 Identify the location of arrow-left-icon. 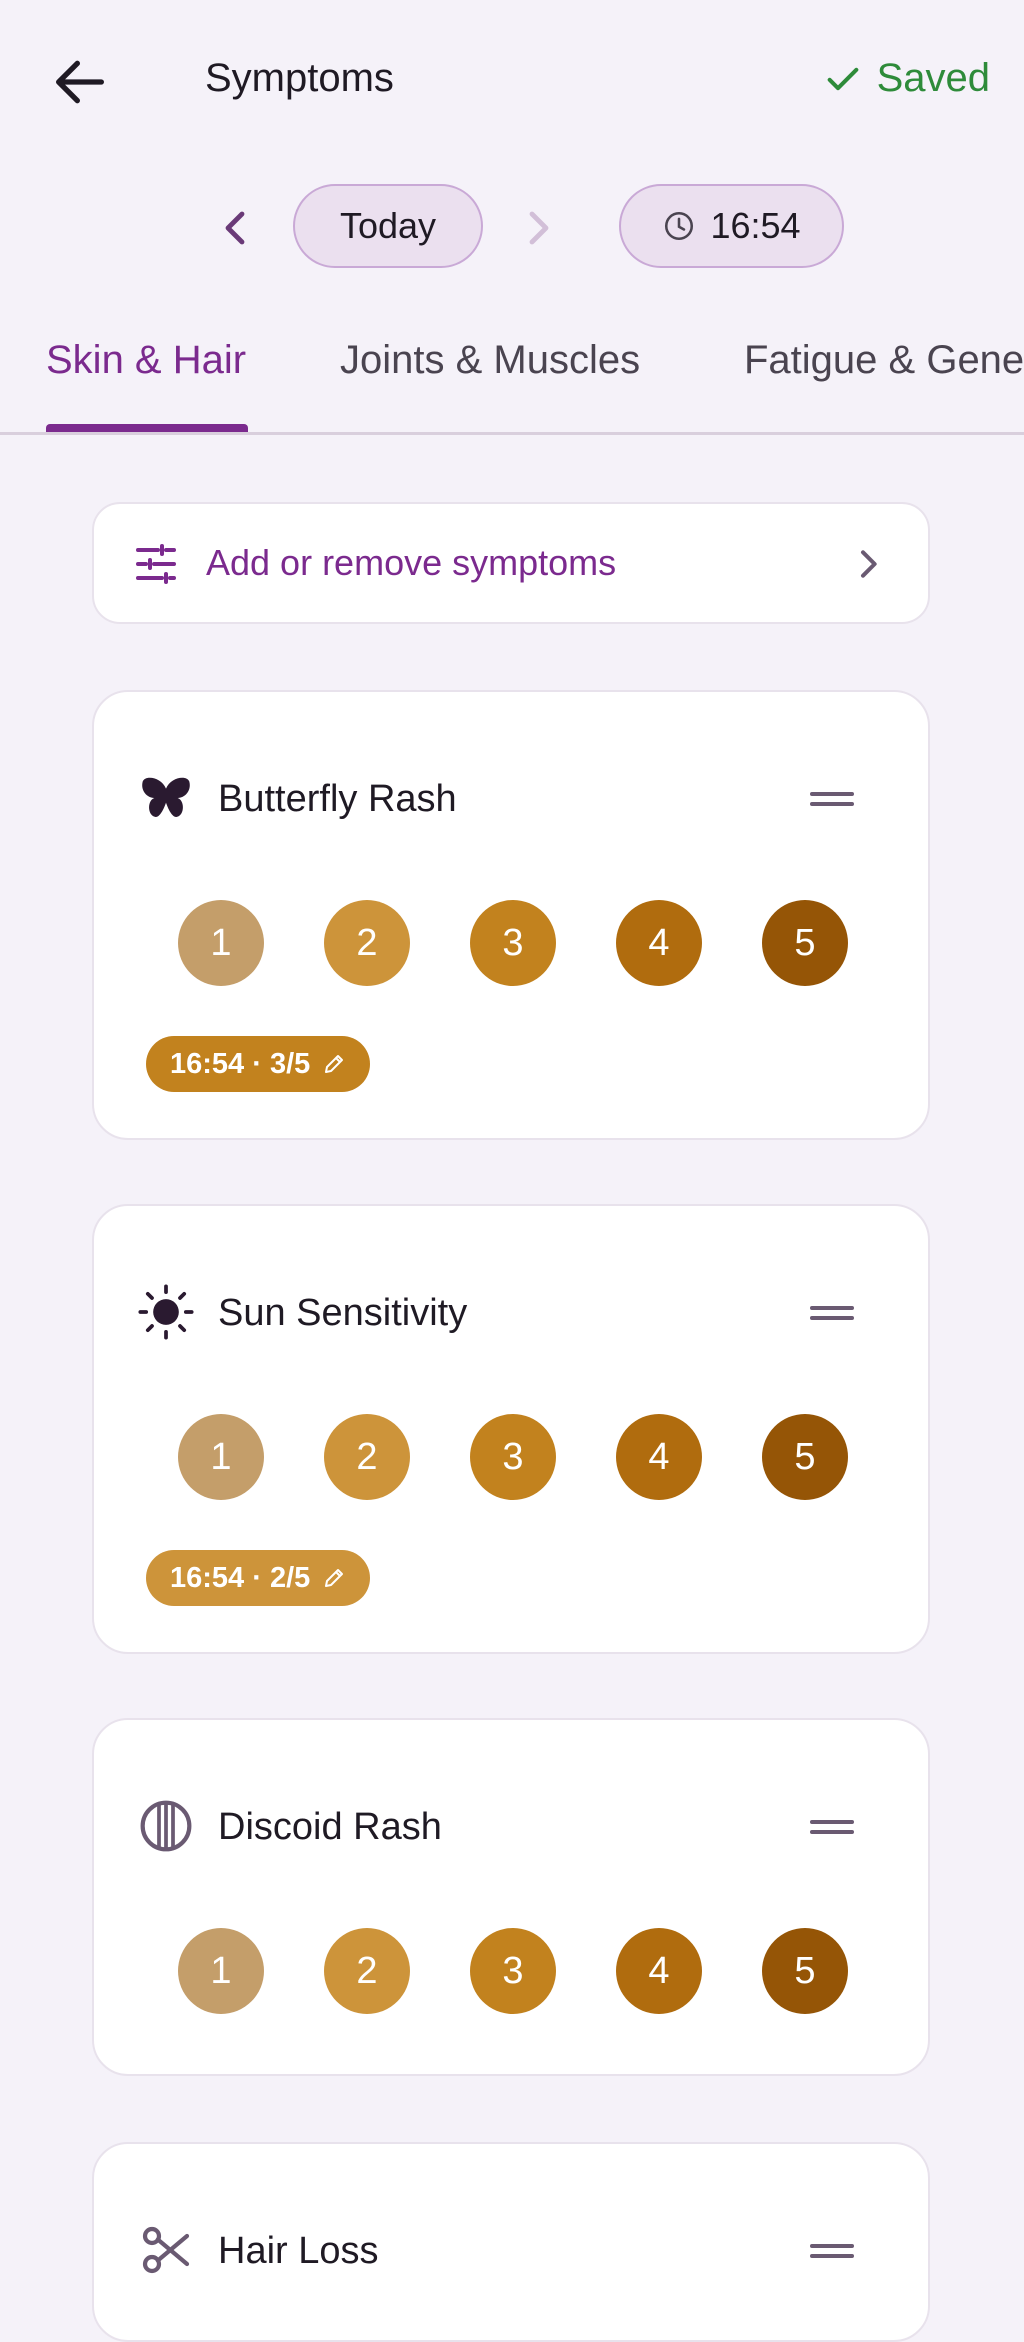
(80, 82).